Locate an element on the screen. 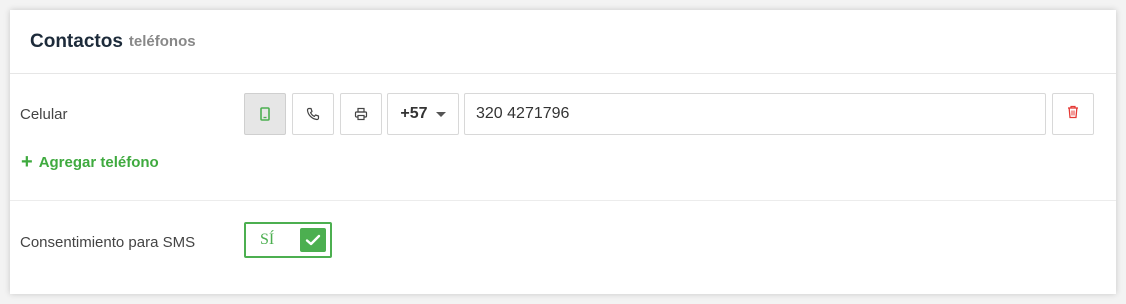  phone-type-fax-button is located at coordinates (361, 114).